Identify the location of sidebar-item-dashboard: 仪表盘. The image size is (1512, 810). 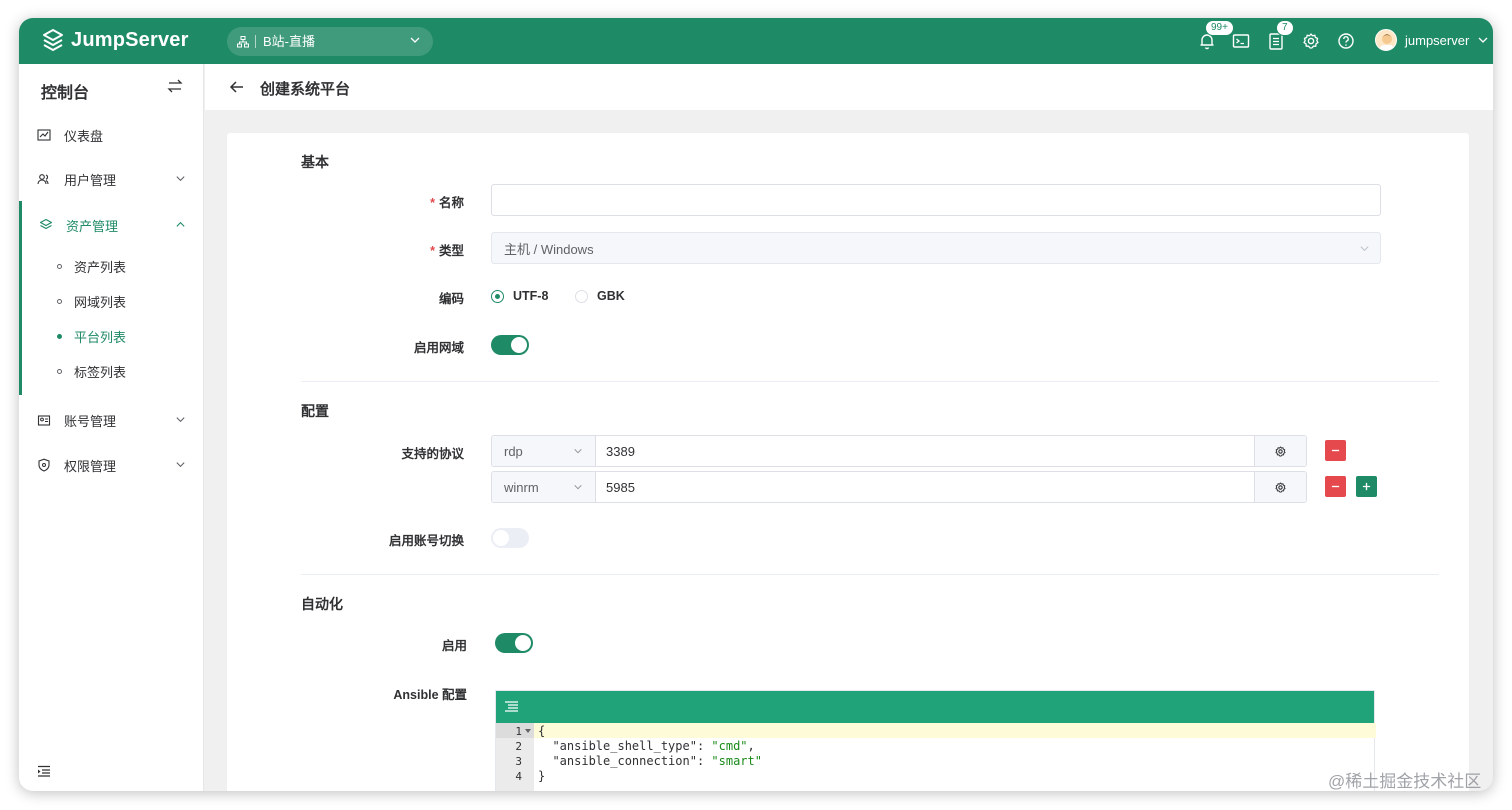
(111, 135).